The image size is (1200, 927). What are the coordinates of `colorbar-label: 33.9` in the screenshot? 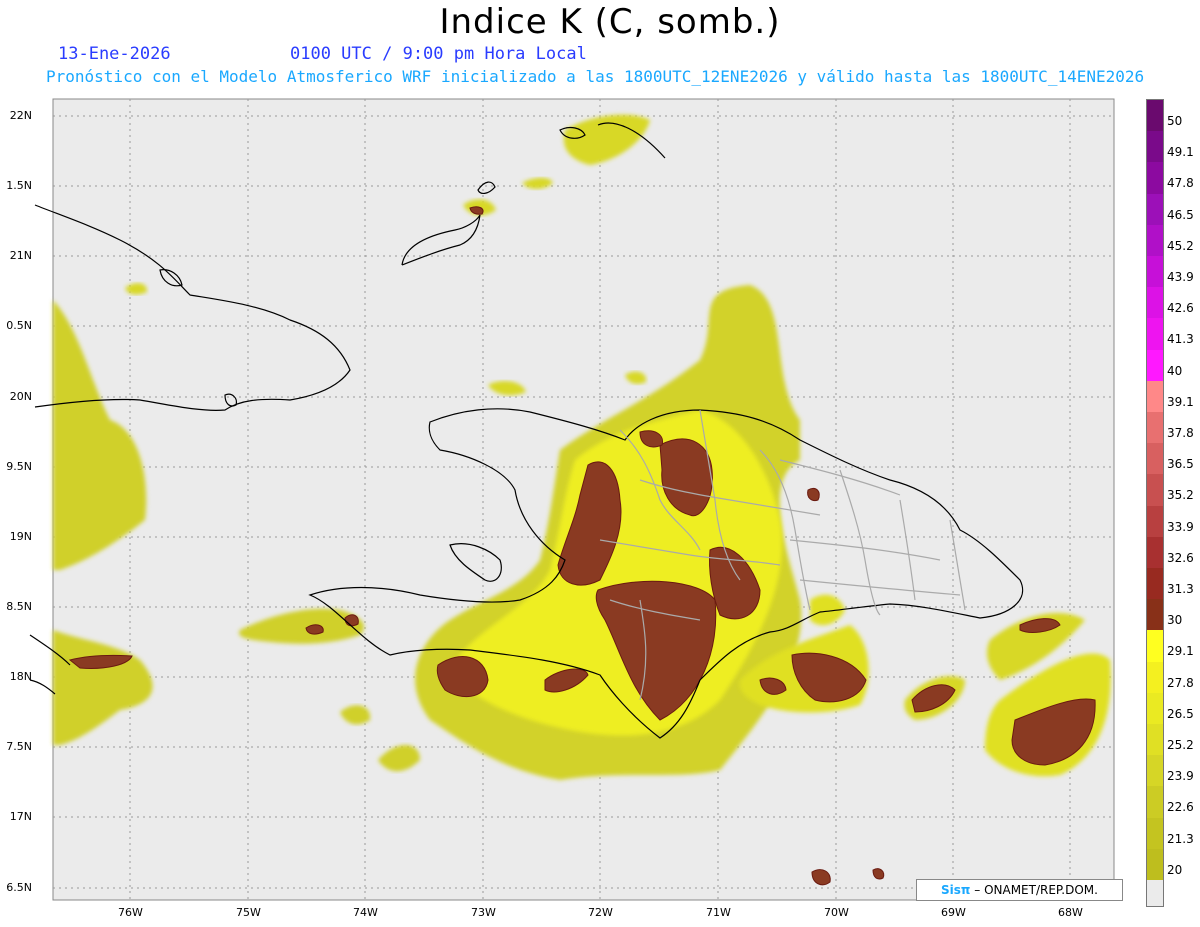 It's located at (1180, 526).